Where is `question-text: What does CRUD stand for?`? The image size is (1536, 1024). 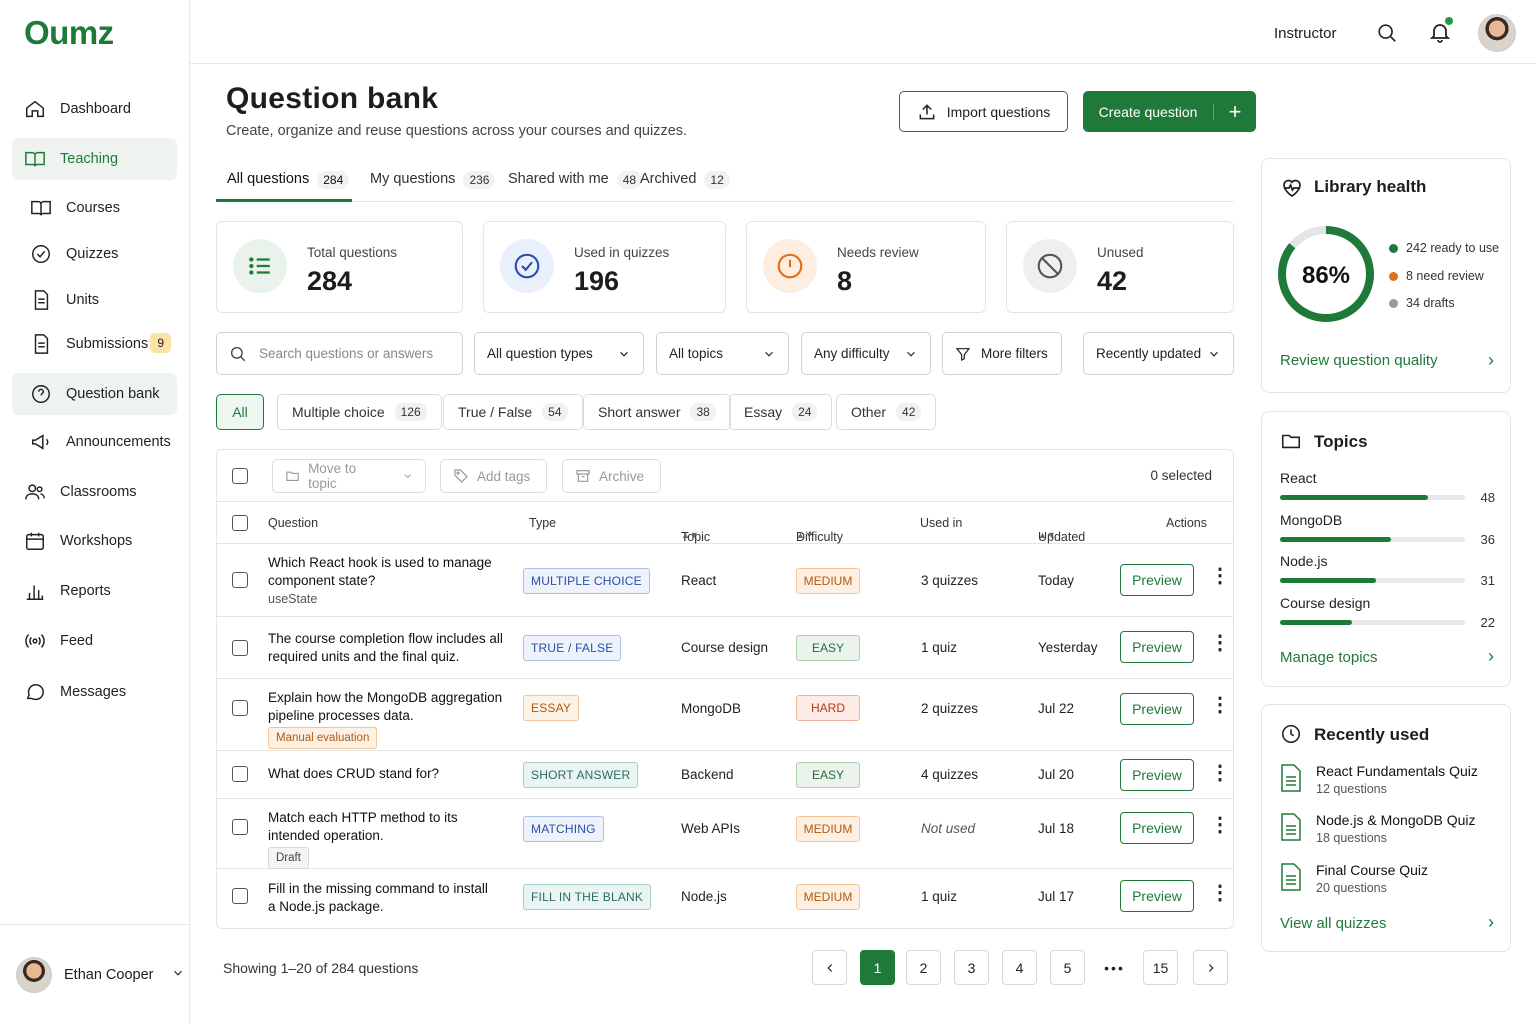 question-text: What does CRUD stand for? is located at coordinates (385, 774).